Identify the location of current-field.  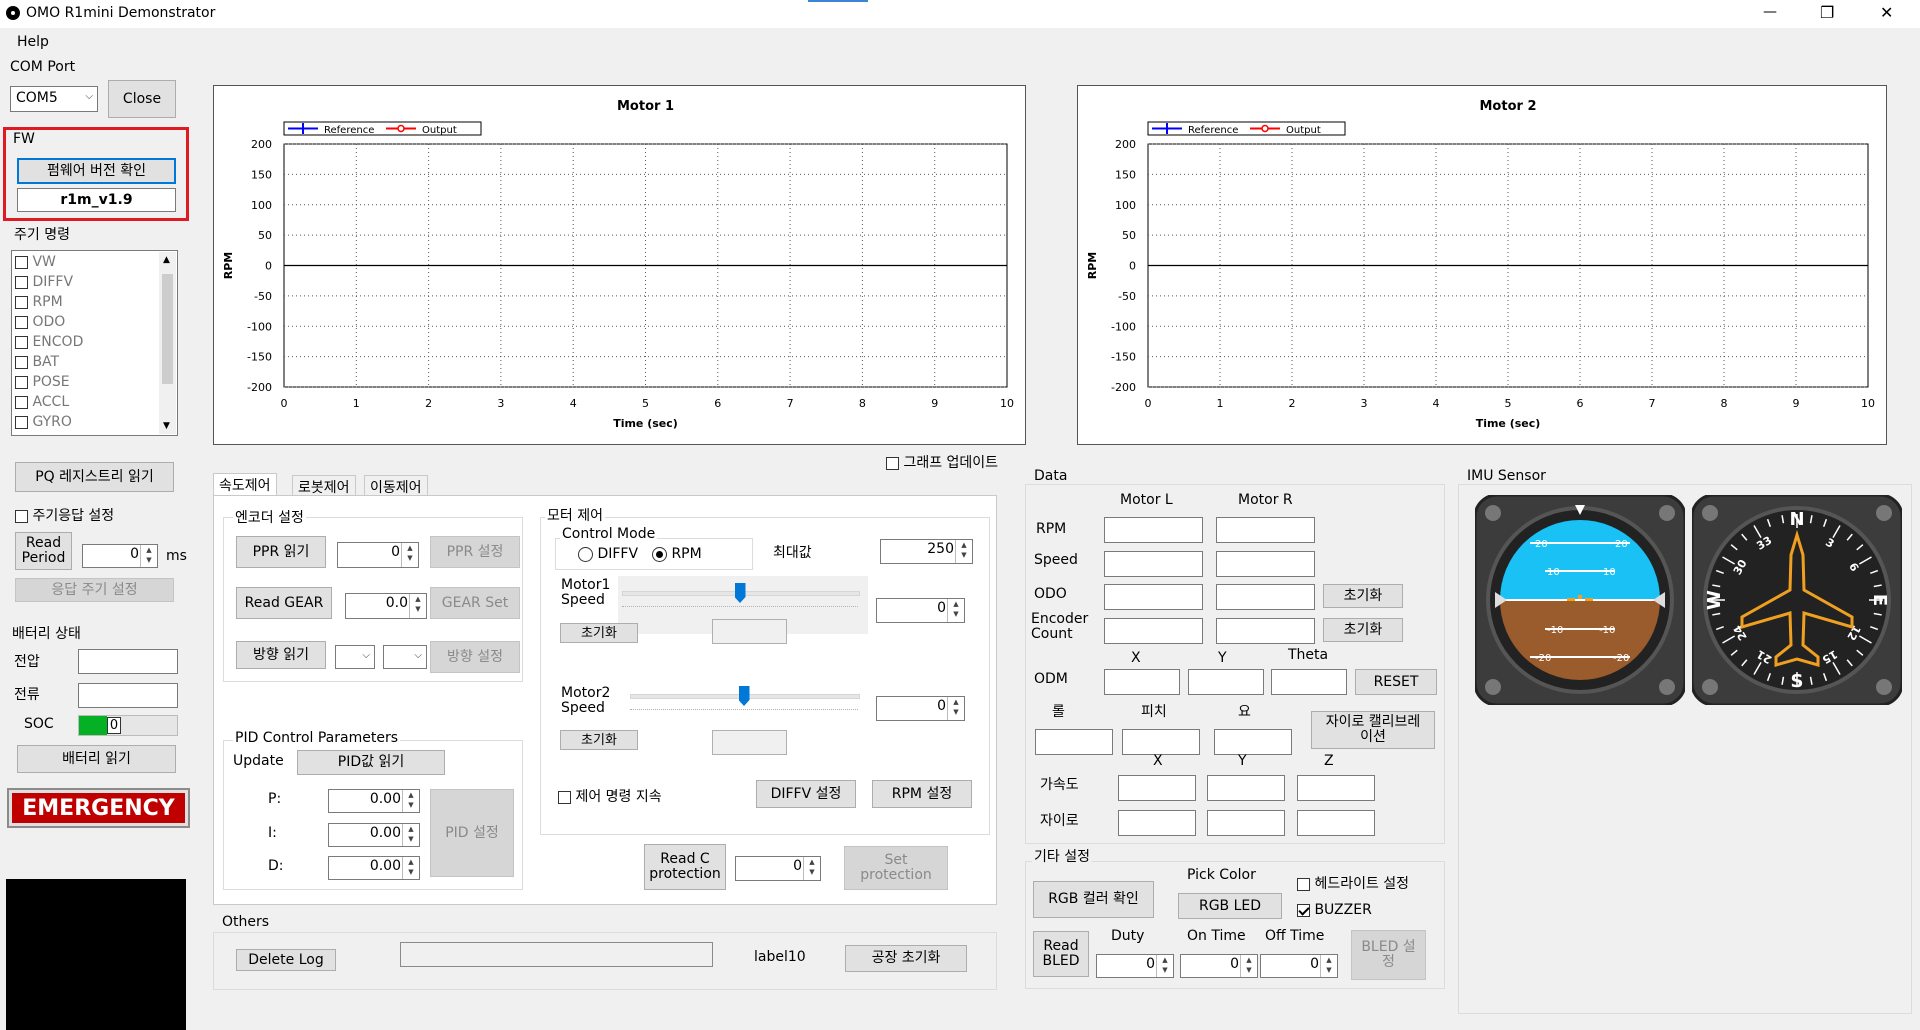
(128, 695).